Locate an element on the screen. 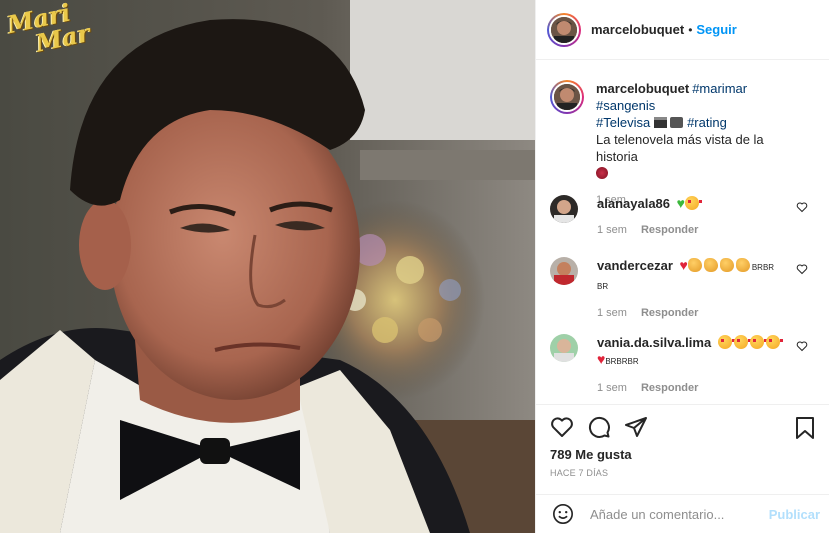  commenter-username: alanayala86 is located at coordinates (633, 203).